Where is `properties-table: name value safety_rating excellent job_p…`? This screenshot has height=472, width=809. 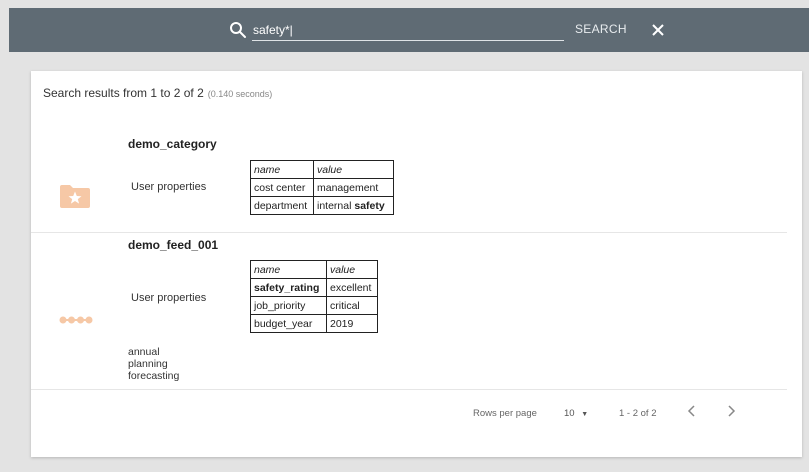 properties-table: name value safety_rating excellent job_p… is located at coordinates (314, 296).